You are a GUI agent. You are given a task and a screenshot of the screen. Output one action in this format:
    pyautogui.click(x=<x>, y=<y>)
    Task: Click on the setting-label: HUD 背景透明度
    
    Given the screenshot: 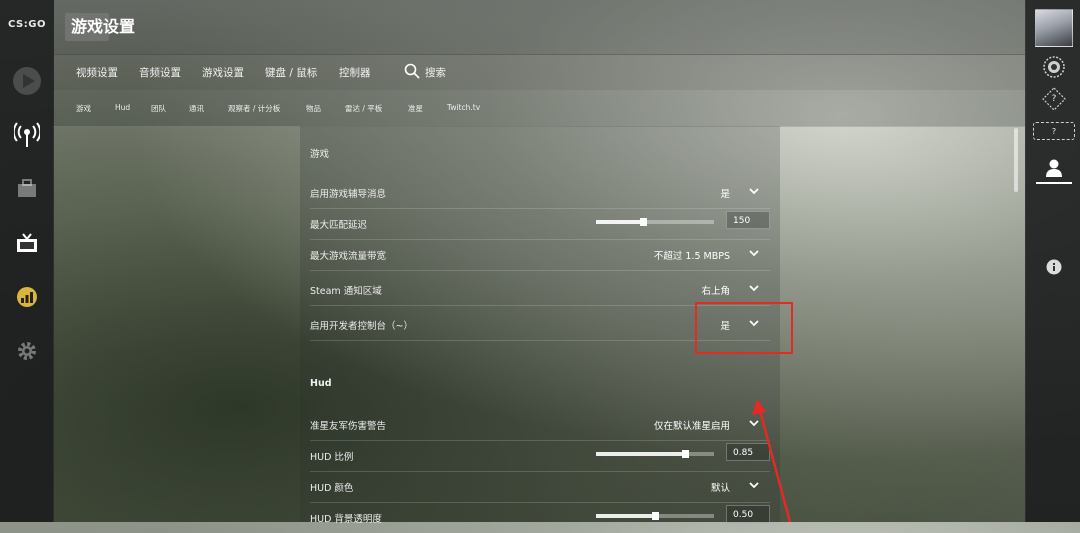 What is the action you would take?
    pyautogui.click(x=346, y=519)
    